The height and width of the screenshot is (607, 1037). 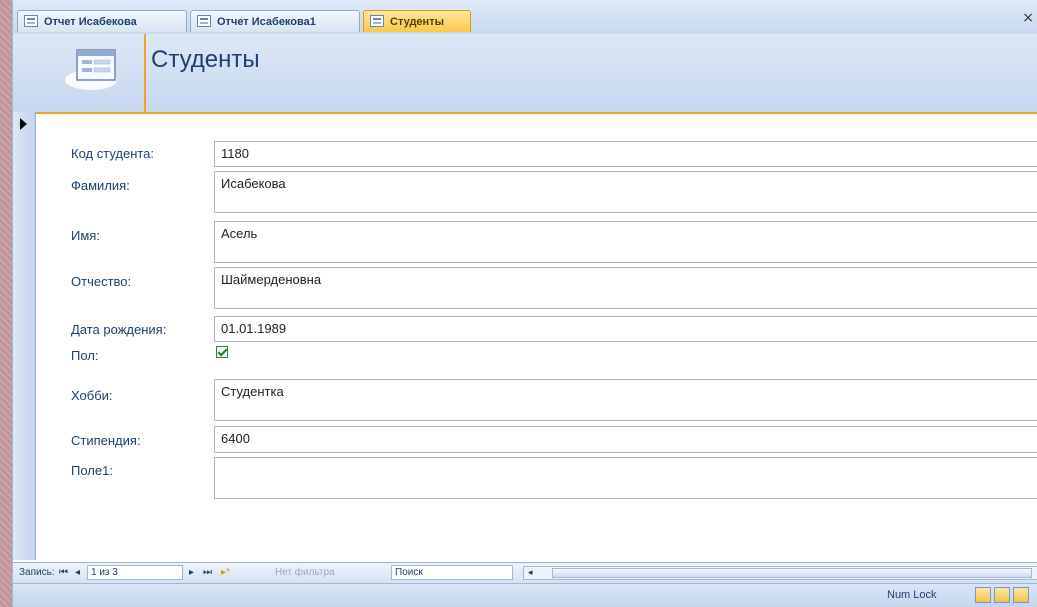 What do you see at coordinates (119, 329) in the screenshot?
I see `birth-date-label: Дата рождения:` at bounding box center [119, 329].